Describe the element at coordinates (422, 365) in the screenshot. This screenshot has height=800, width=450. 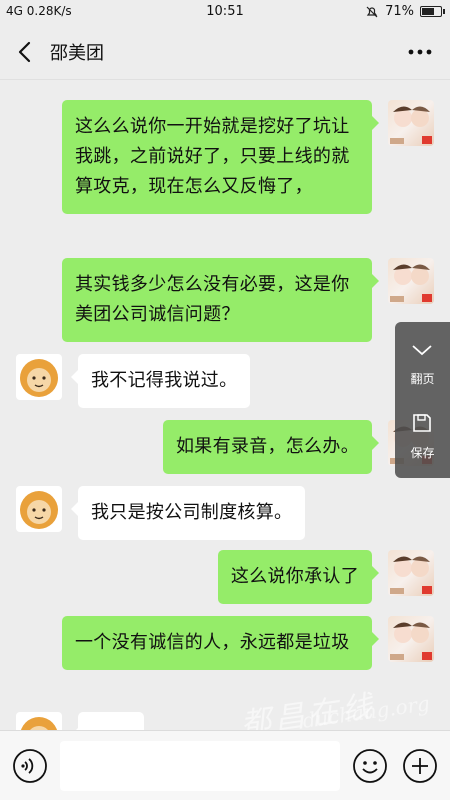
I see `page-turn-button: 翻页` at that location.